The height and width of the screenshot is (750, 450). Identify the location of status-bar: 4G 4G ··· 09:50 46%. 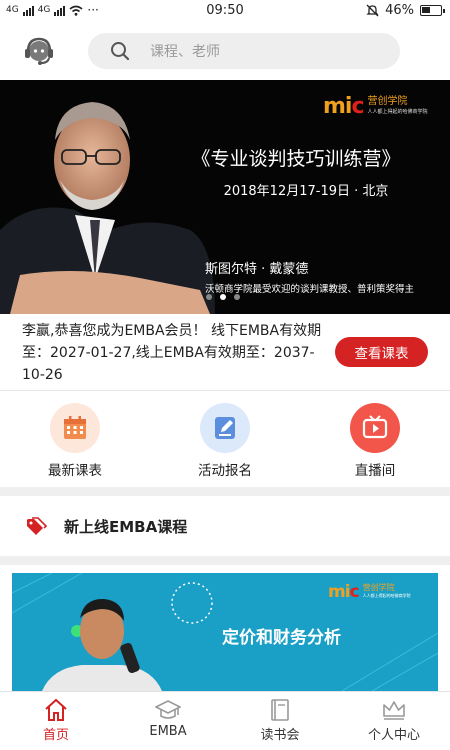
(225, 11).